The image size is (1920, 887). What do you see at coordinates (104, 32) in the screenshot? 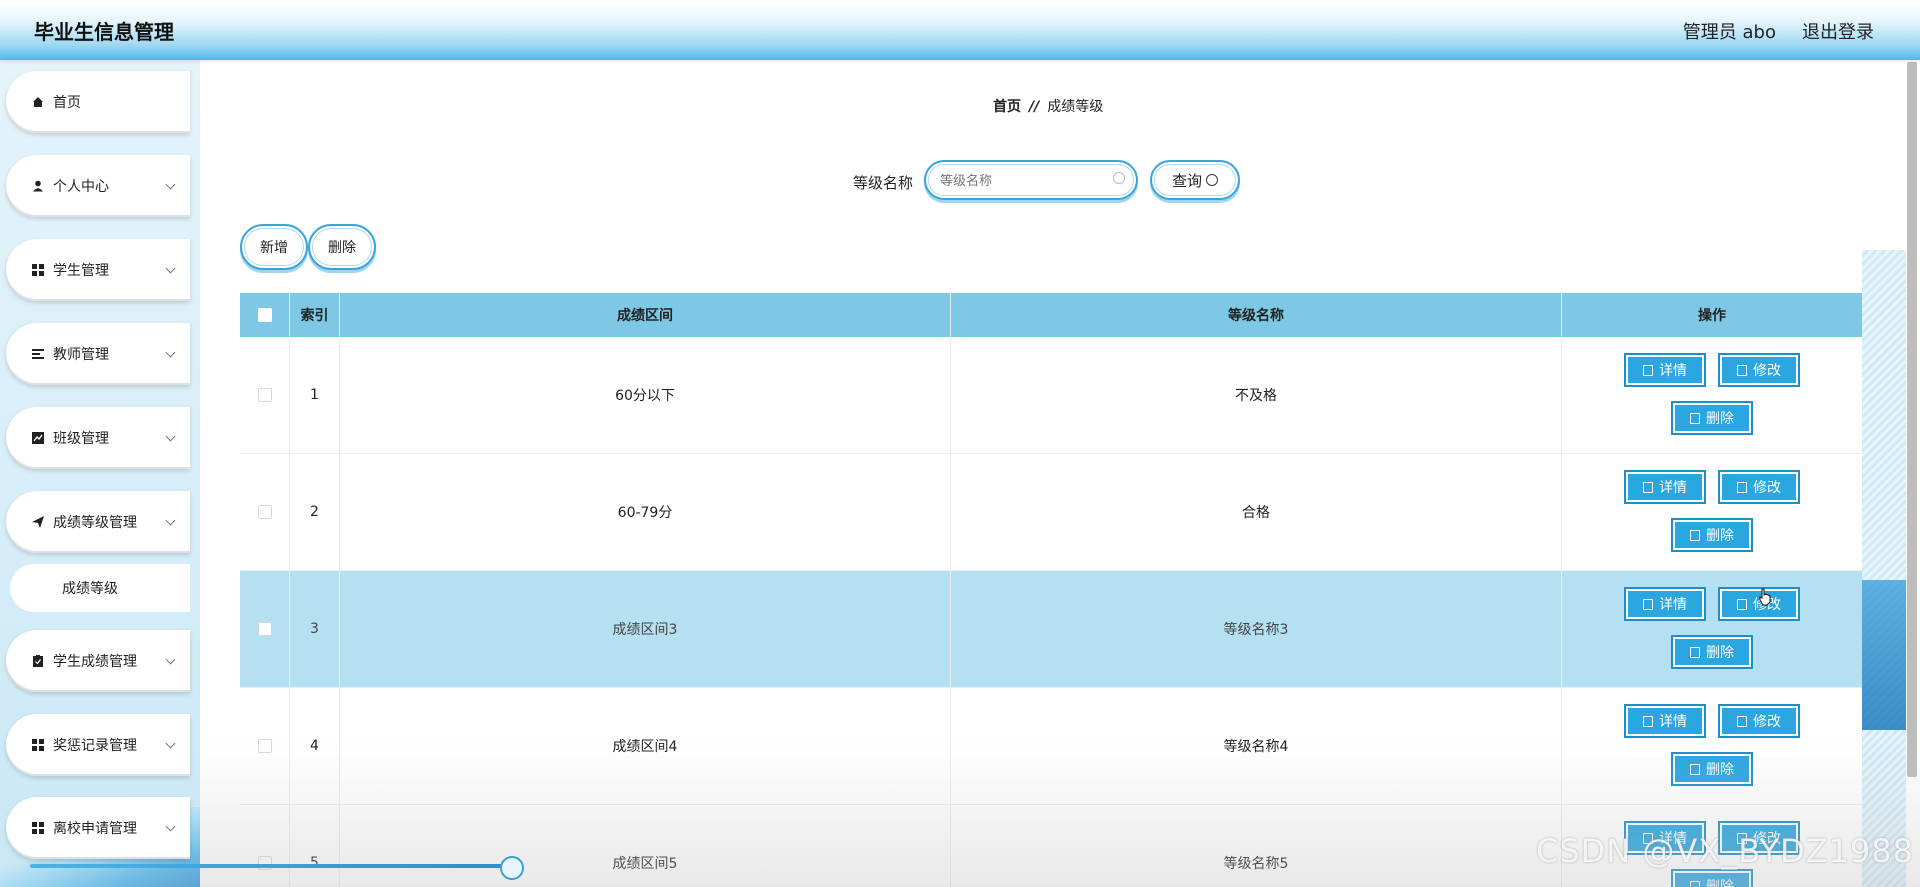
I see `app-title: 毕业生信息管理` at bounding box center [104, 32].